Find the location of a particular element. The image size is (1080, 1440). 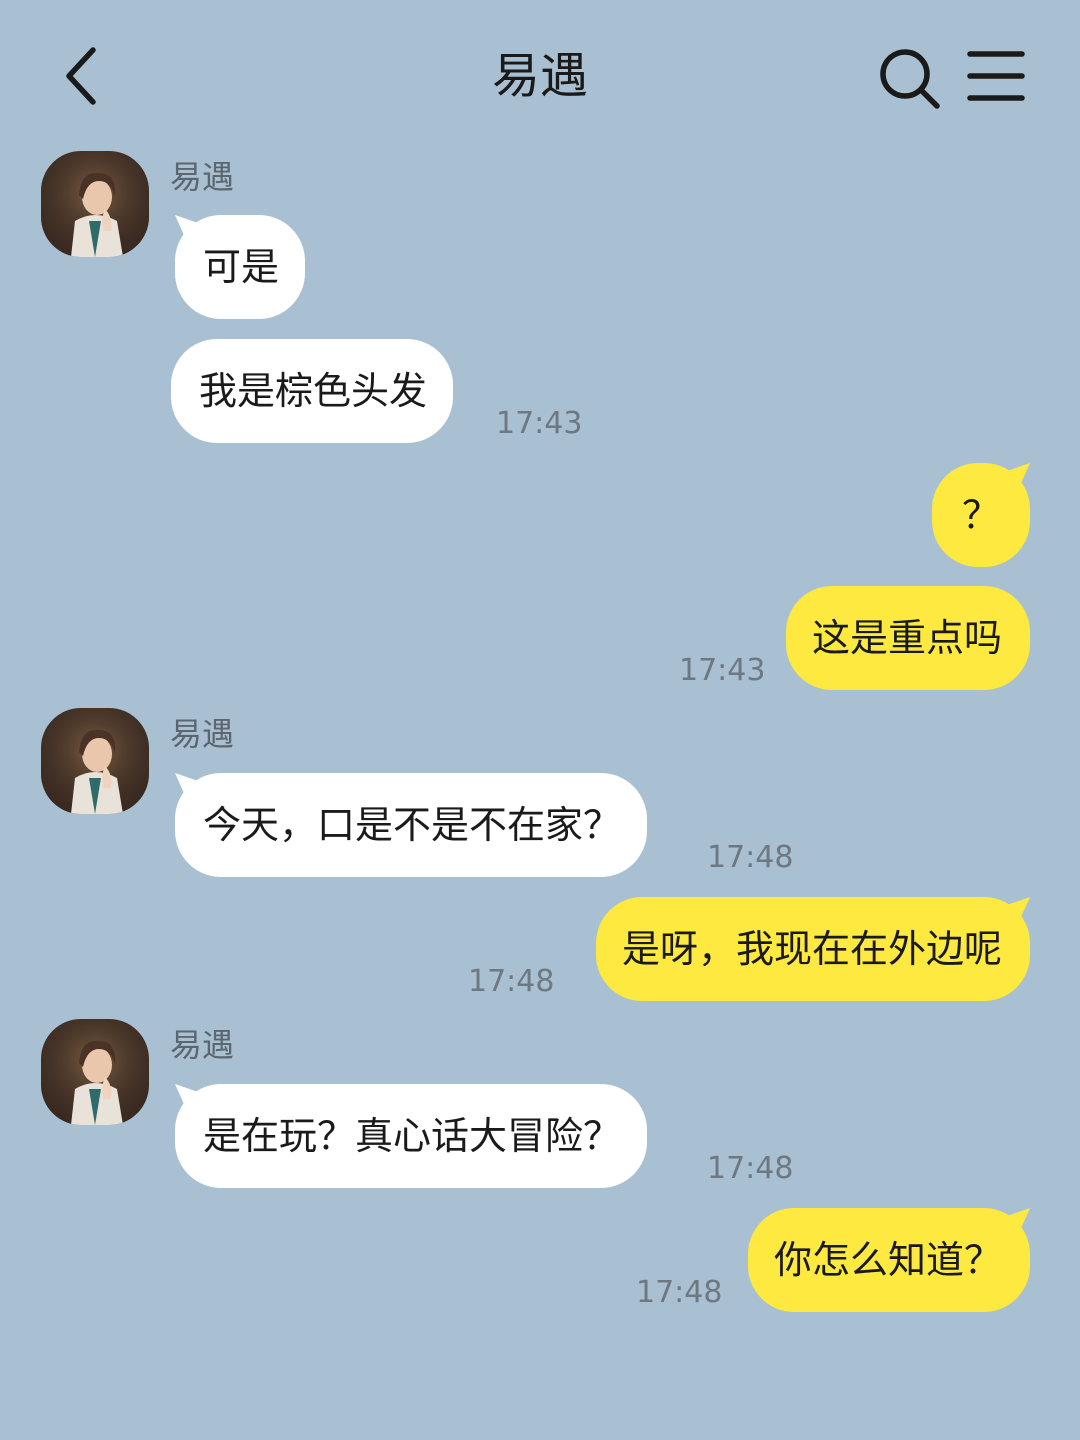

message-bubble: 可是 is located at coordinates (240, 267).